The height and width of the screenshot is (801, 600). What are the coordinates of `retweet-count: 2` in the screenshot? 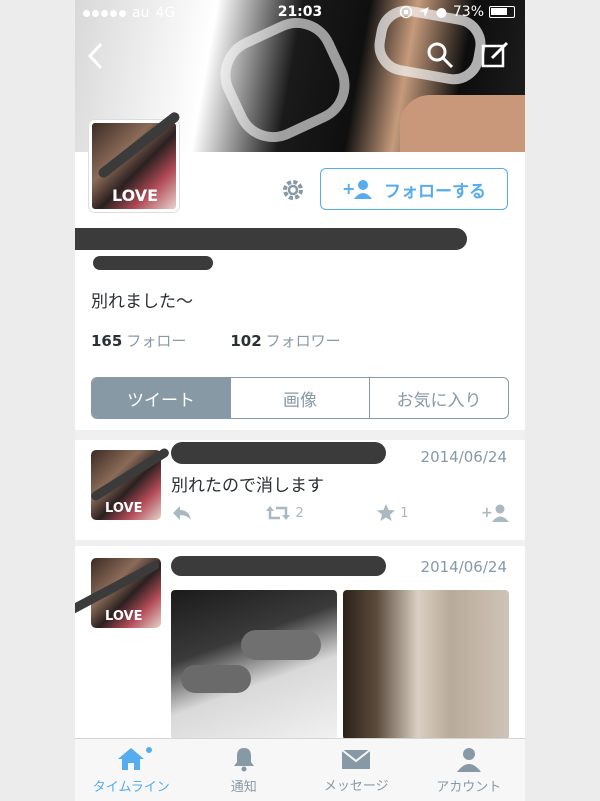 It's located at (299, 513).